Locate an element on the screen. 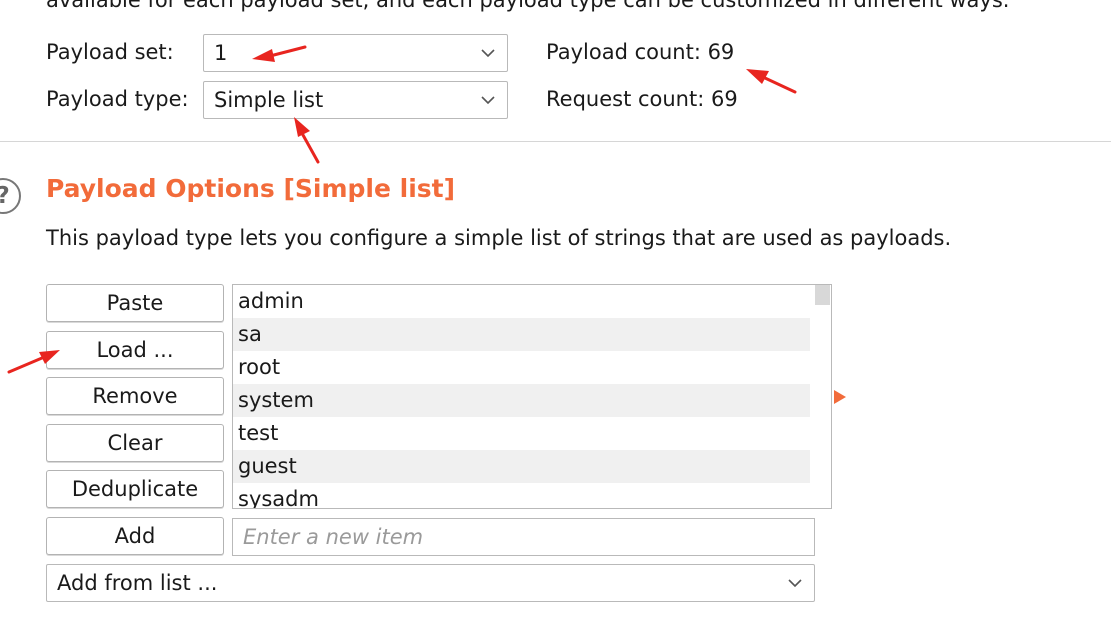  add-button: Add is located at coordinates (135, 536).